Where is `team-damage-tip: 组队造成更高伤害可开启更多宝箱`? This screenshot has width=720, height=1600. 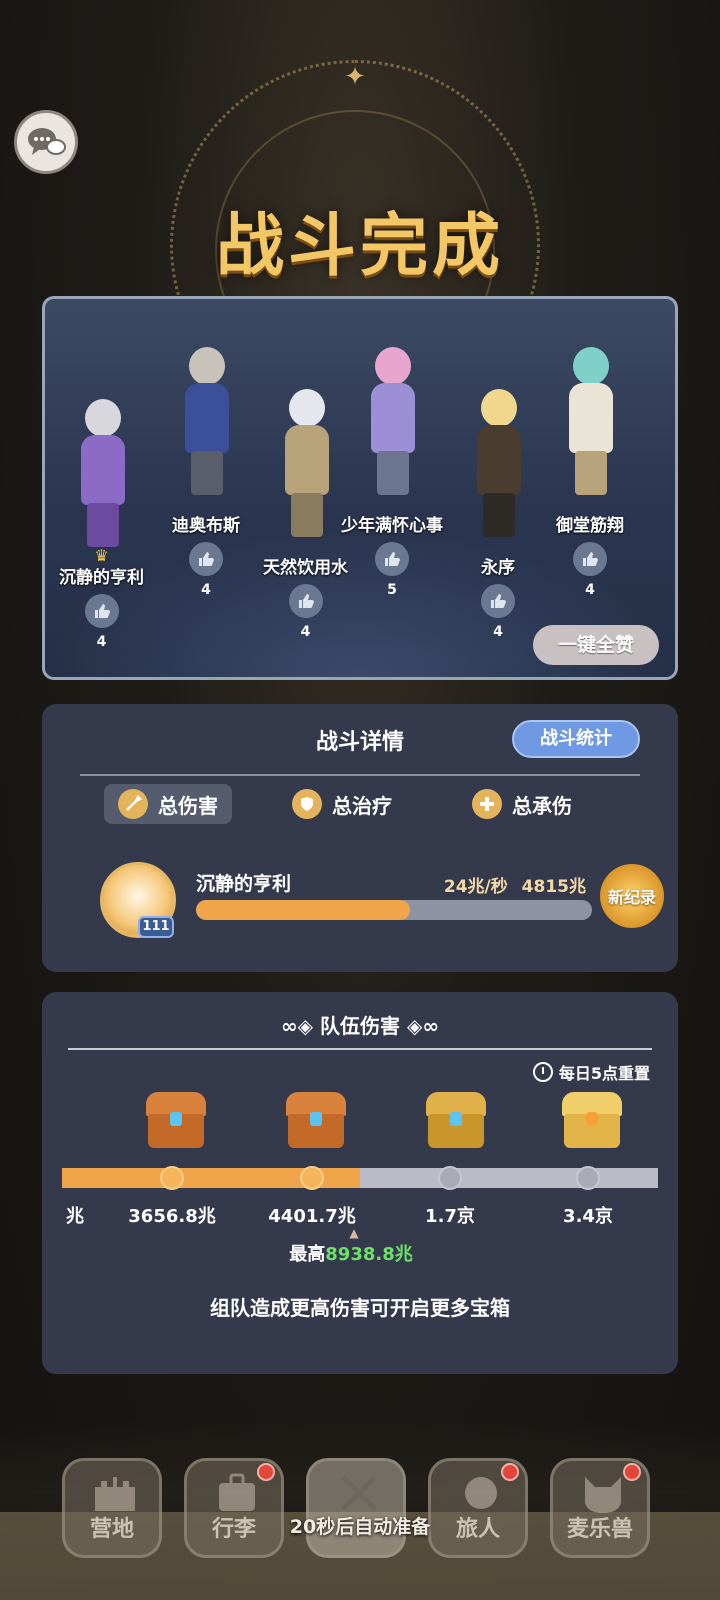 team-damage-tip: 组队造成更高伤害可开启更多宝箱 is located at coordinates (360, 1308).